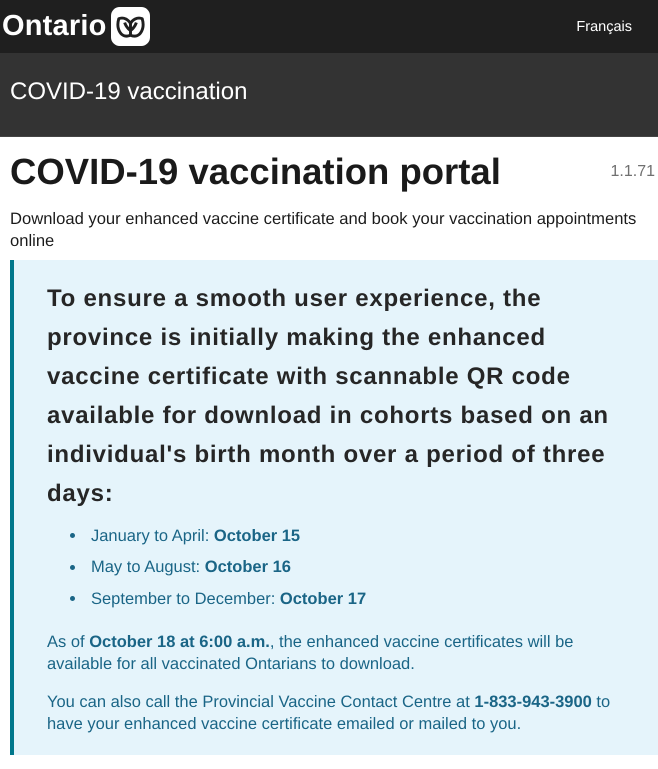  I want to click on page-title: COVID-19 vaccination portal, so click(255, 172).